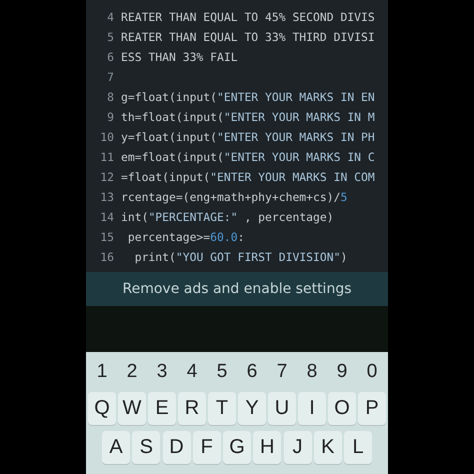 This screenshot has width=474, height=474. I want to click on line-number: 16, so click(106, 257).